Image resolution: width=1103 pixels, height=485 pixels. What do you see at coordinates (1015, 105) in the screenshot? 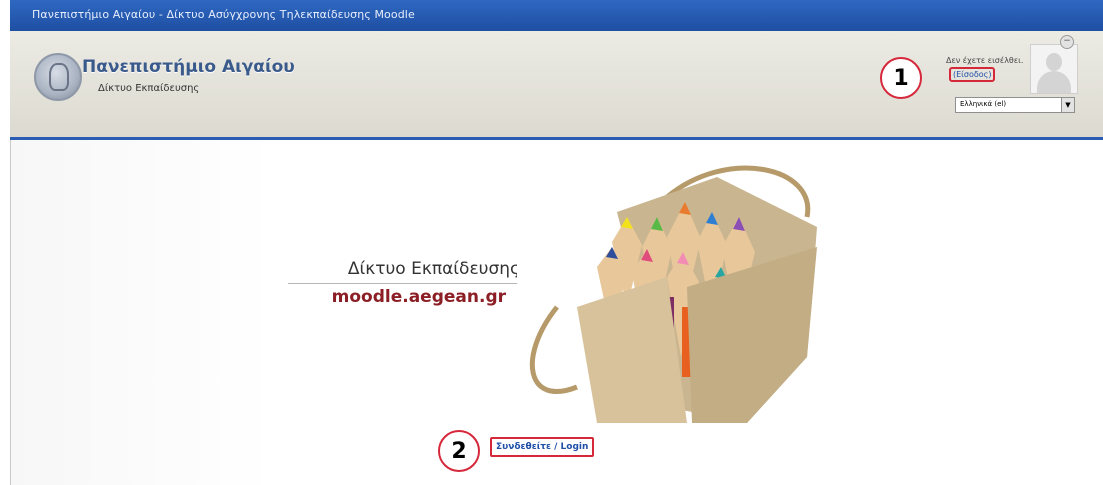
I see `language-select: Ελληνικά (el) ▼` at bounding box center [1015, 105].